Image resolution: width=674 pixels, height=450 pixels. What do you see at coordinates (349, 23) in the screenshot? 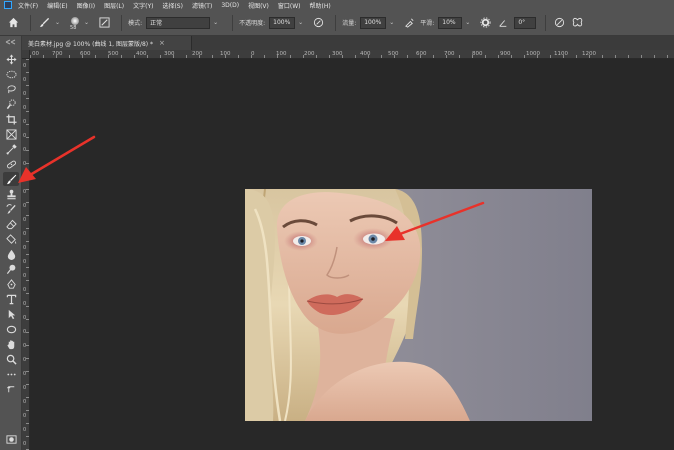
I see `flow-label: 流量:` at bounding box center [349, 23].